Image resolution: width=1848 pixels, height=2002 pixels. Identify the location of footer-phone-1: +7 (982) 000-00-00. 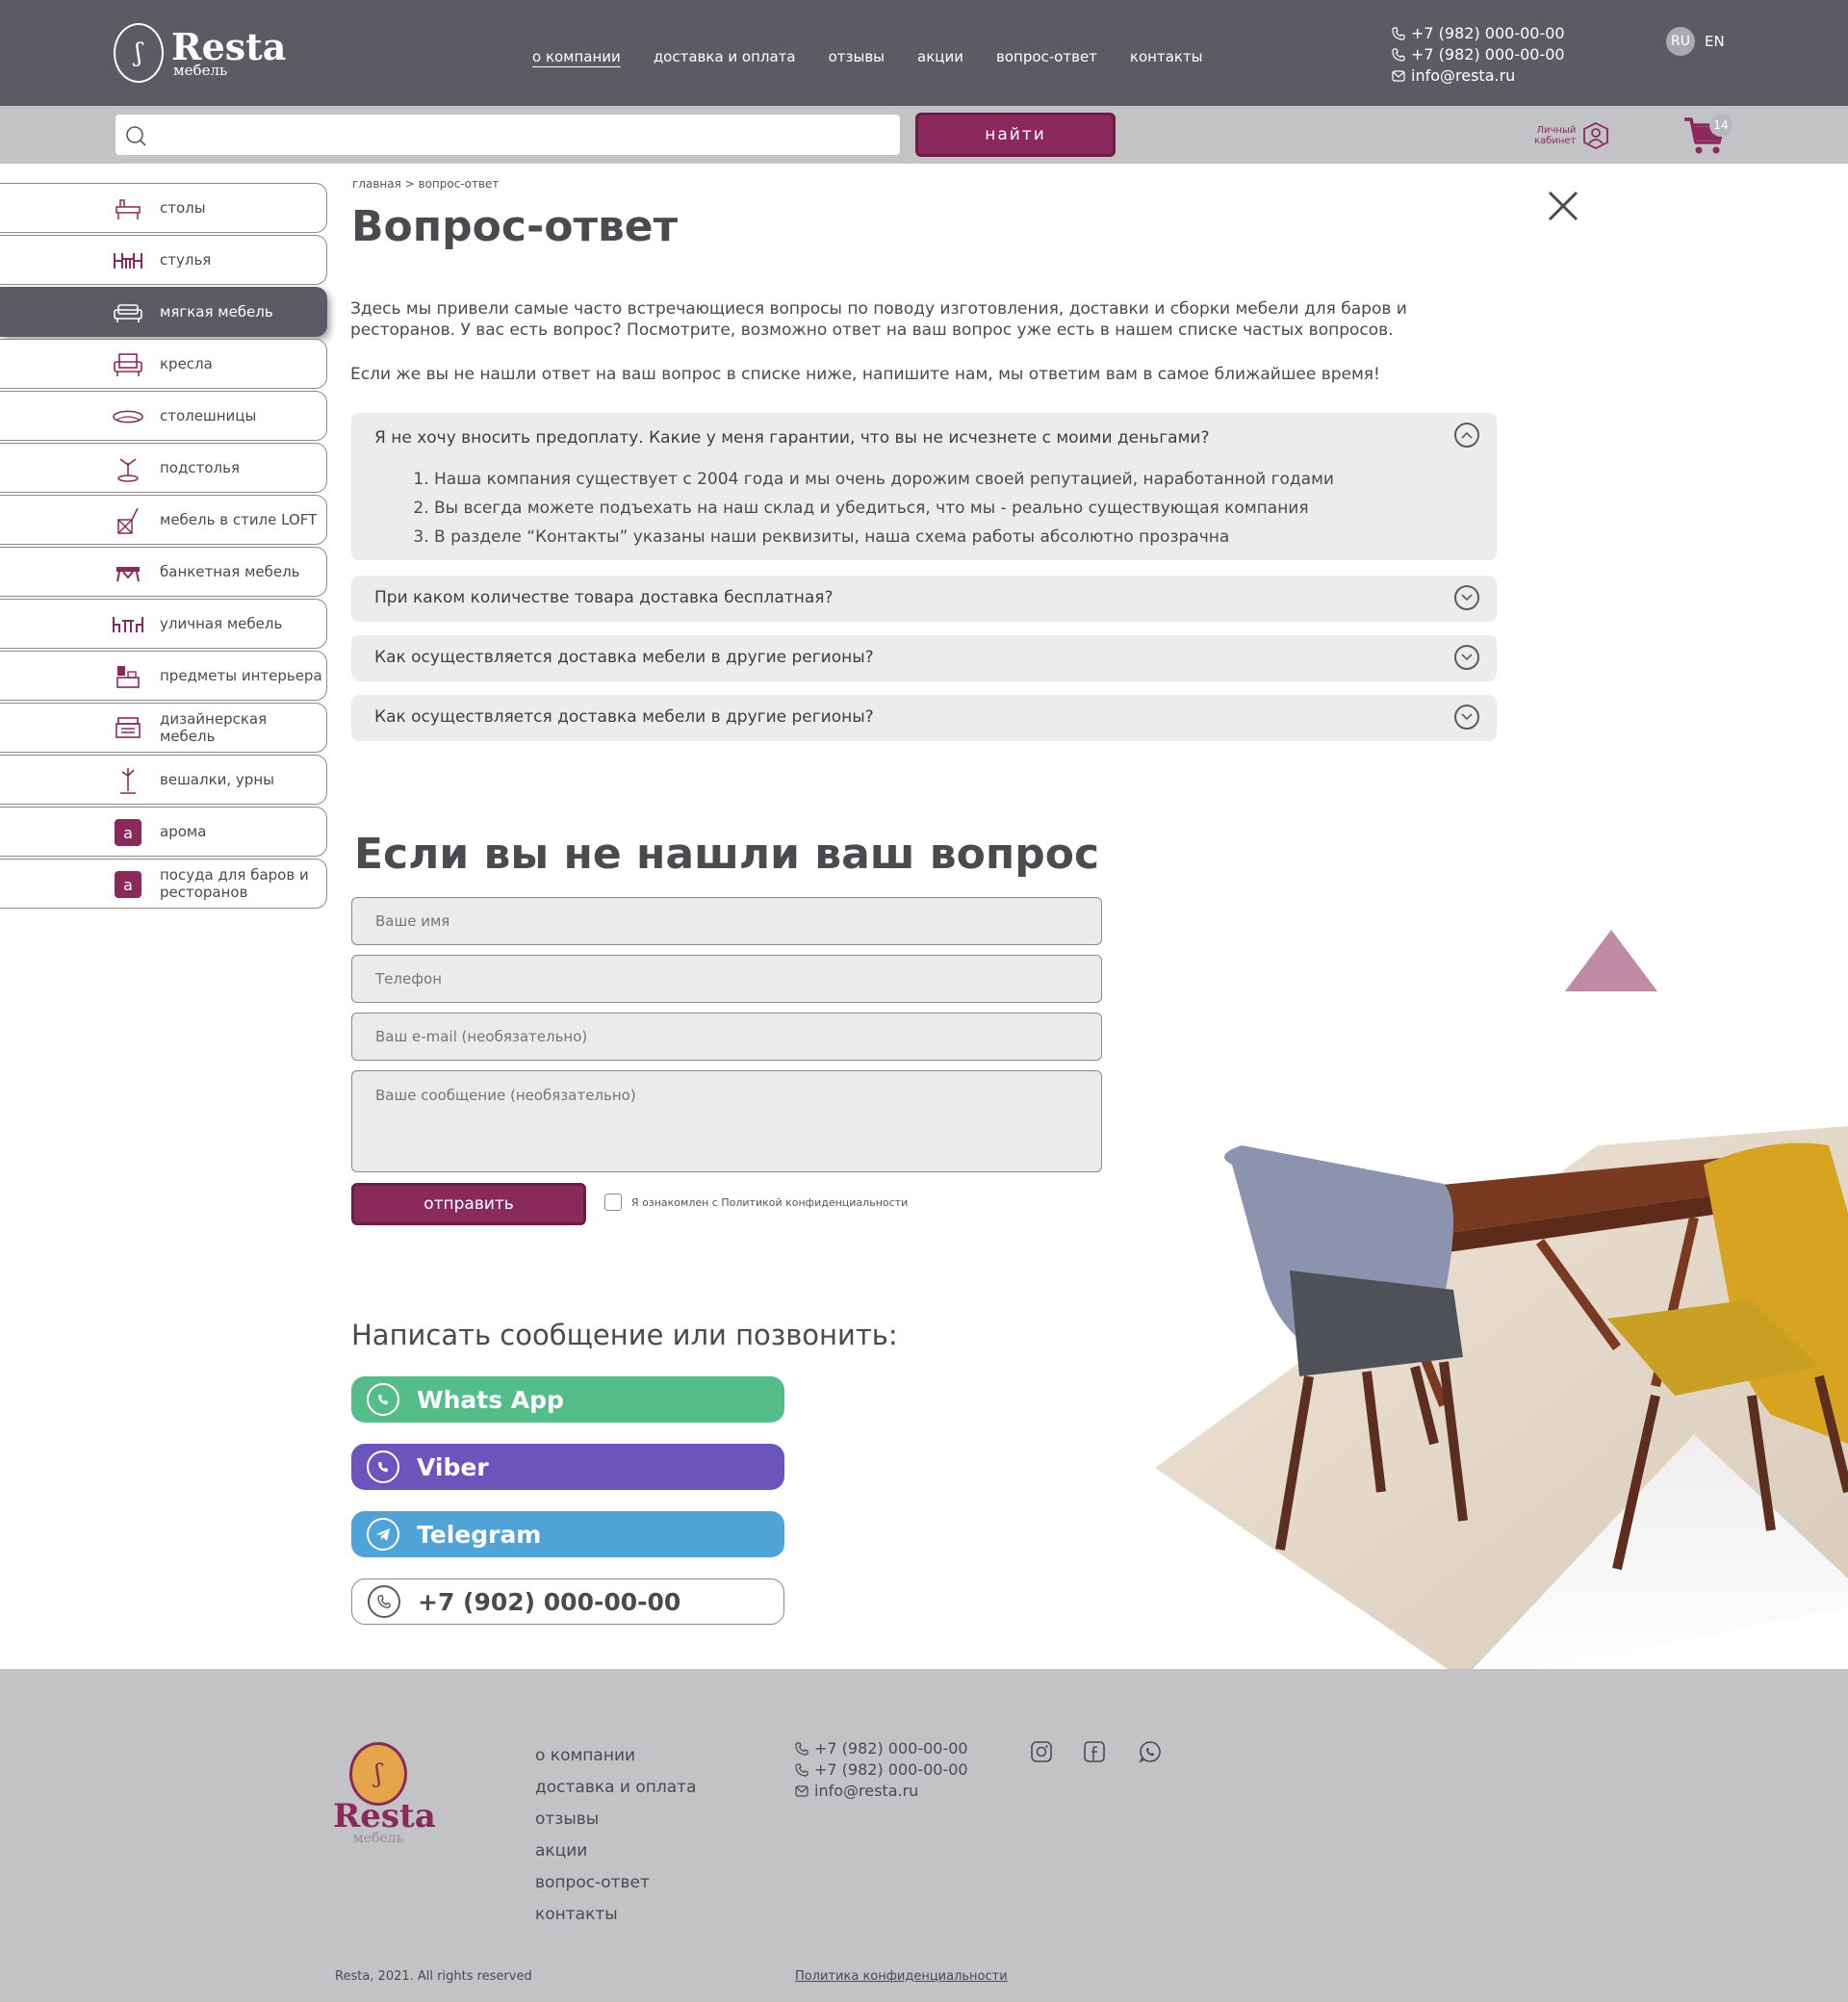
(881, 1748).